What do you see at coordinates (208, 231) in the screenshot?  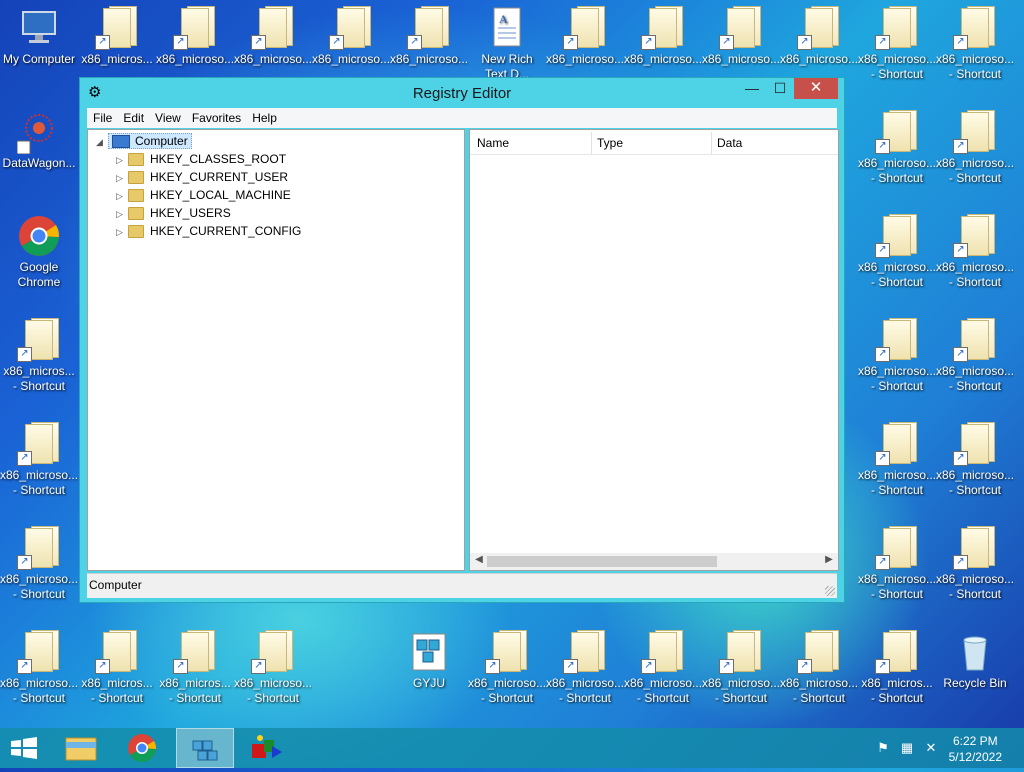 I see `tree-node-hkcc: ▷ HKEY_CURRENT_CONFIG` at bounding box center [208, 231].